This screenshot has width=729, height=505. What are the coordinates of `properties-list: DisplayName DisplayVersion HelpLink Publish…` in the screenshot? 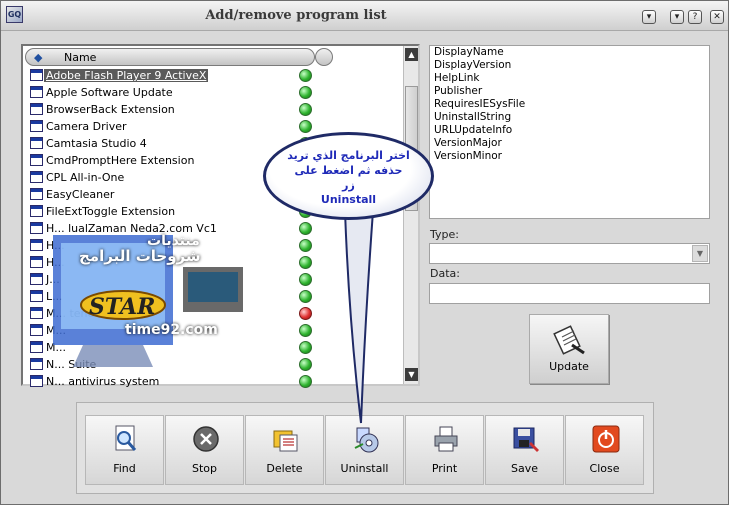 It's located at (569, 132).